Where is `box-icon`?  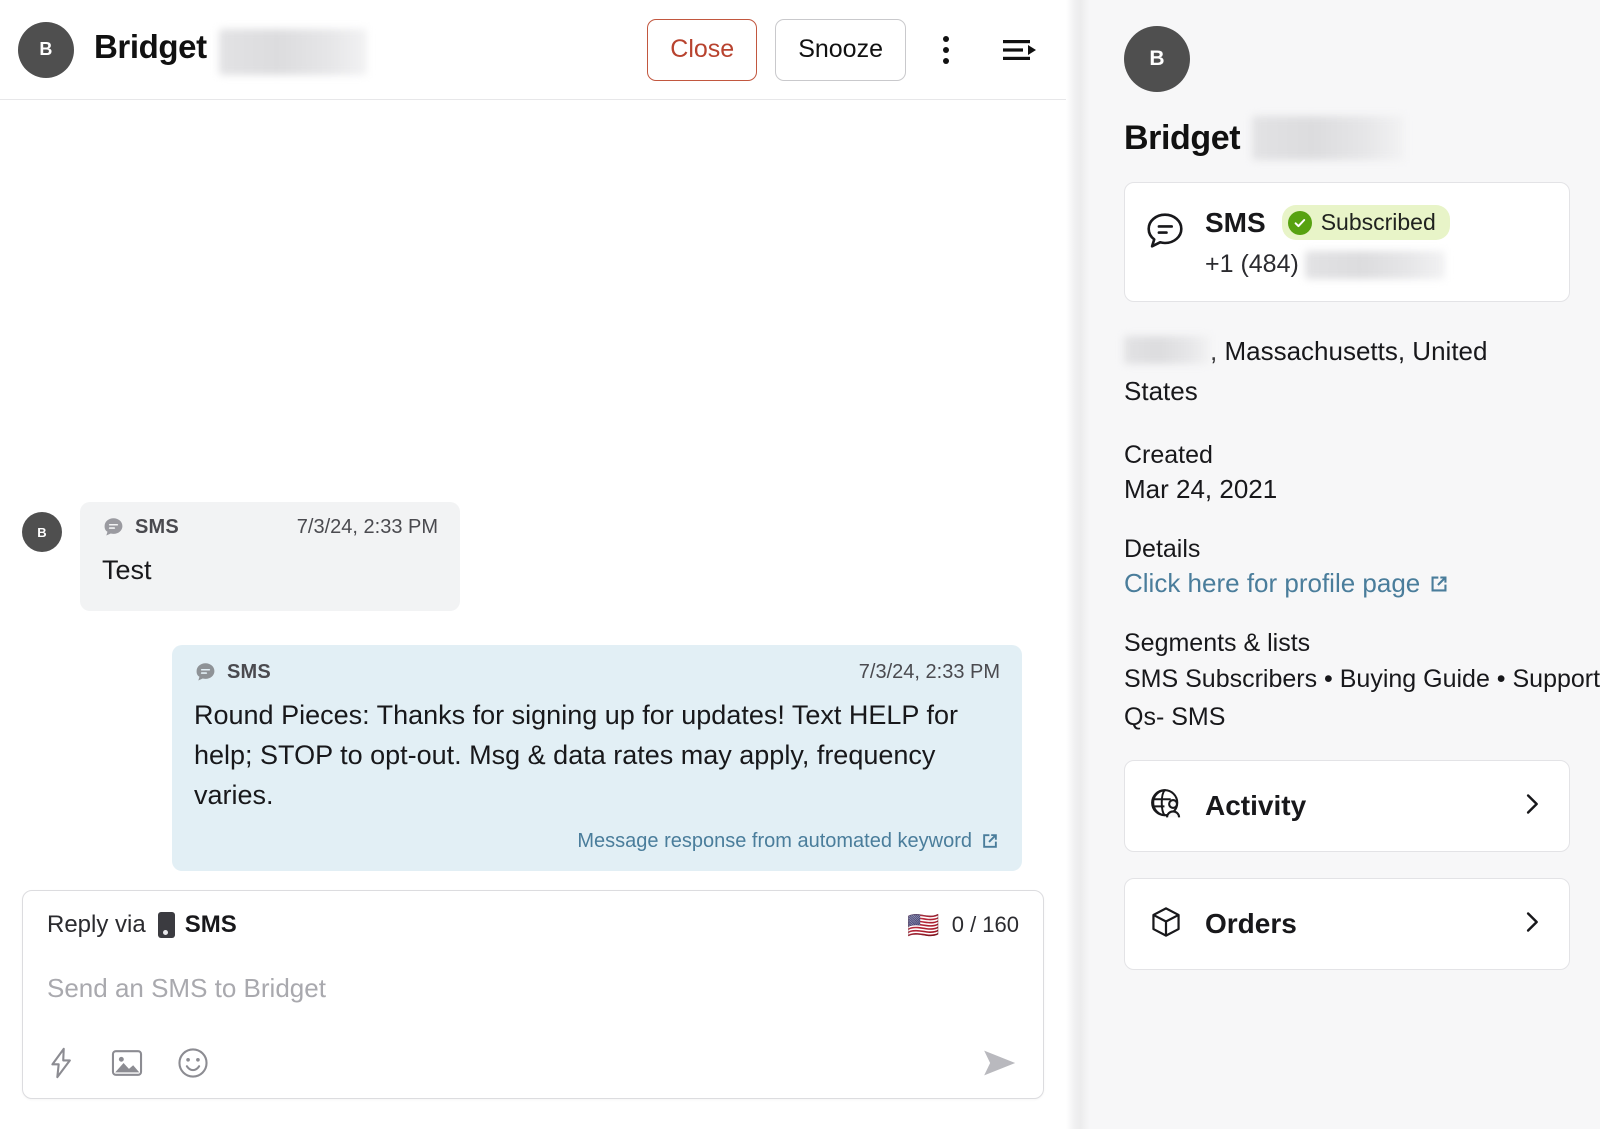
box-icon is located at coordinates (1166, 924).